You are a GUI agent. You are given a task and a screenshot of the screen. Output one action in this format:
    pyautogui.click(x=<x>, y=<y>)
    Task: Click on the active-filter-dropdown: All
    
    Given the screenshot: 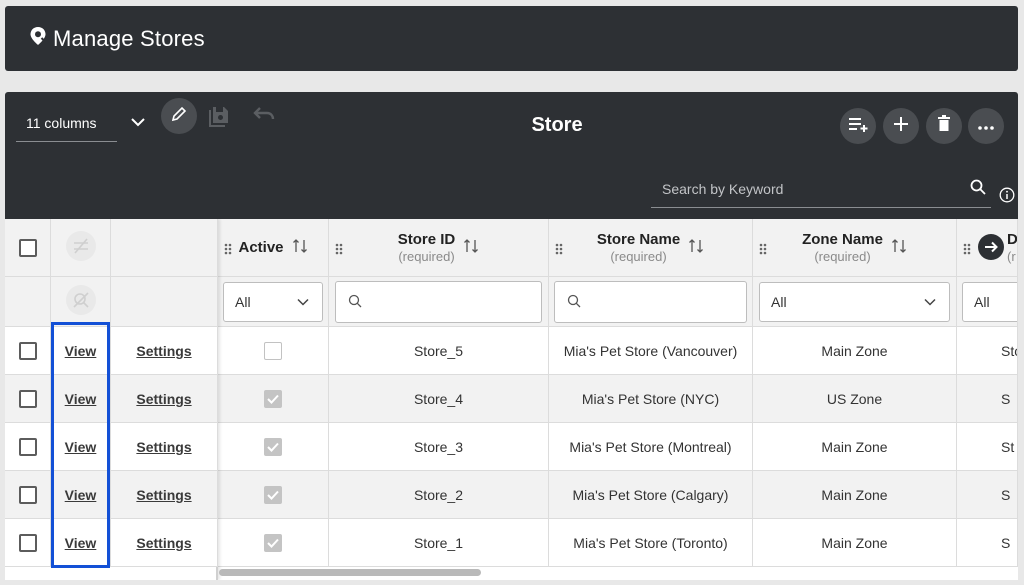 What is the action you would take?
    pyautogui.click(x=273, y=302)
    